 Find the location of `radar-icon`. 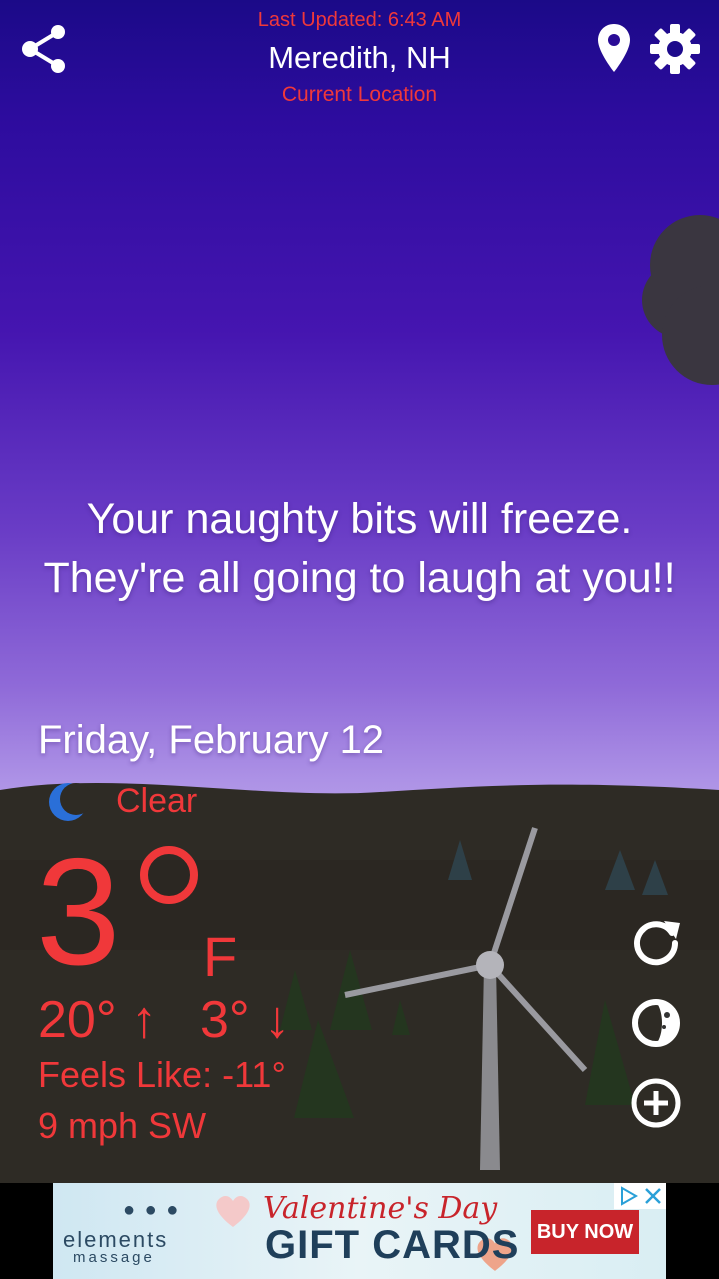

radar-icon is located at coordinates (656, 1023).